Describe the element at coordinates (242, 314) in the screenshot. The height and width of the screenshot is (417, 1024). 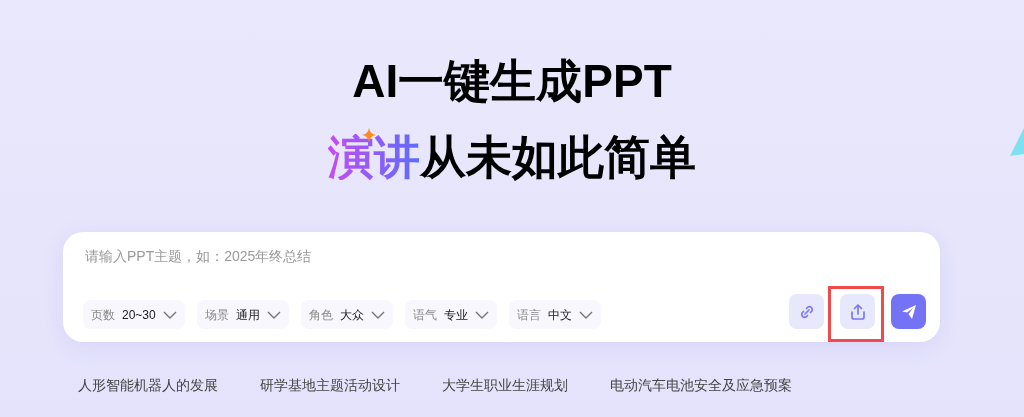
I see `option-dropdown: 场景 通用` at that location.